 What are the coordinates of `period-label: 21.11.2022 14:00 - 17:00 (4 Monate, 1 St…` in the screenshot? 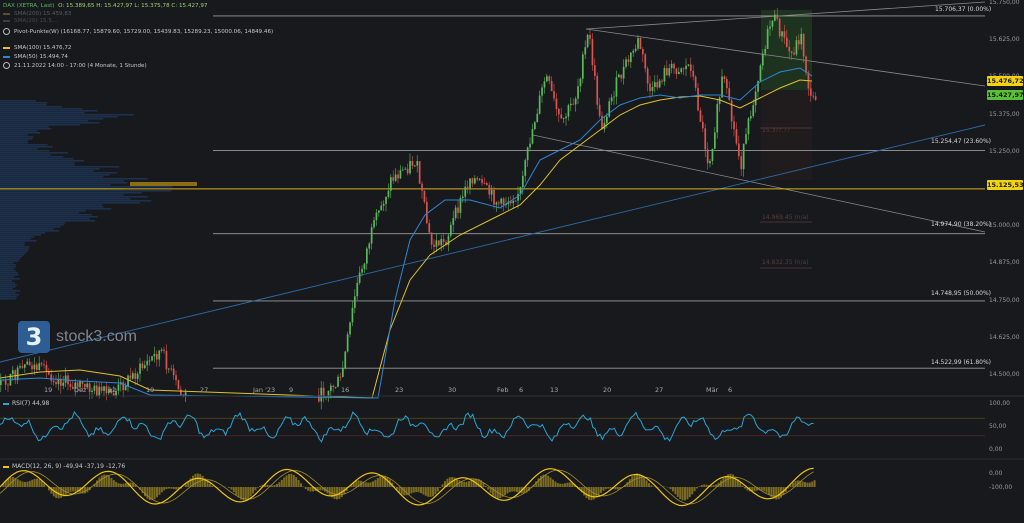 It's located at (80, 66).